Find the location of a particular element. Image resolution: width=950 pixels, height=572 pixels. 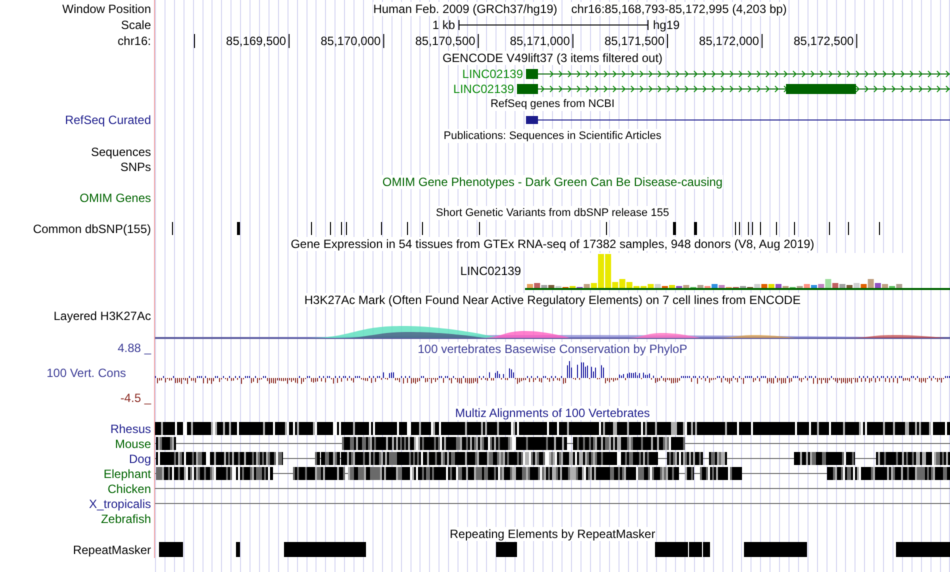

scale-assembly: hg19 is located at coordinates (666, 25).